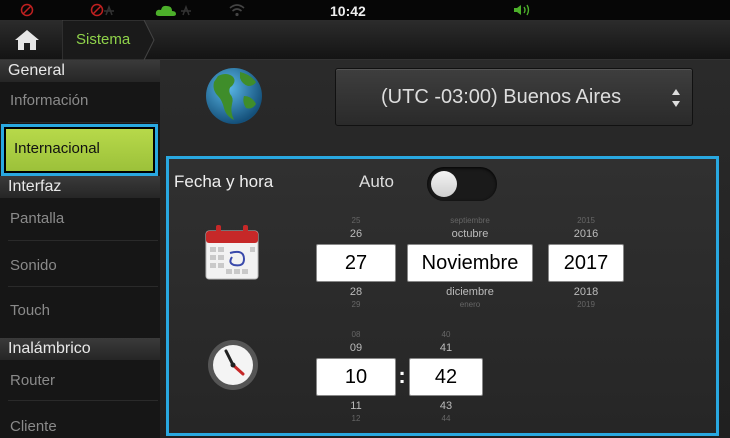 This screenshot has height=438, width=730. I want to click on year-far-prev: 2015, so click(586, 220).